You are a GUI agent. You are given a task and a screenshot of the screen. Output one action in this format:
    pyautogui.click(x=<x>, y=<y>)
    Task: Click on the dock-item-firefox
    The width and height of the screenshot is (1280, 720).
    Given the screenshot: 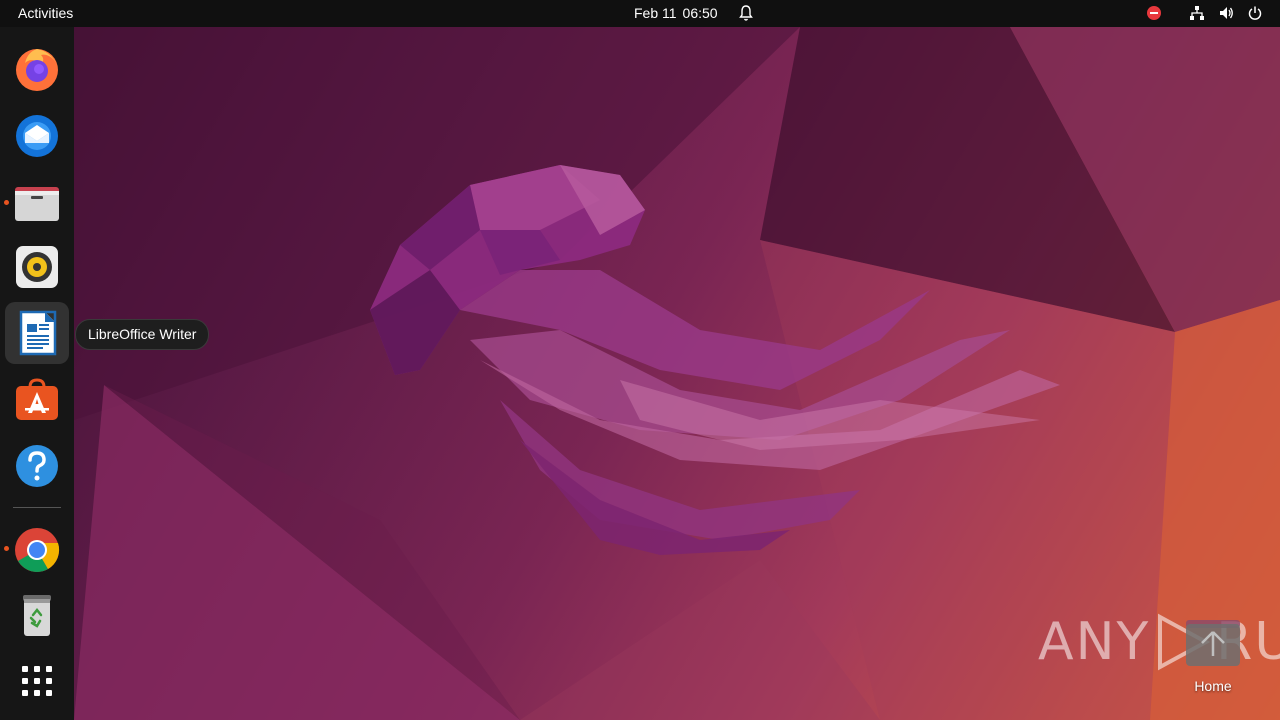 What is the action you would take?
    pyautogui.click(x=37, y=69)
    